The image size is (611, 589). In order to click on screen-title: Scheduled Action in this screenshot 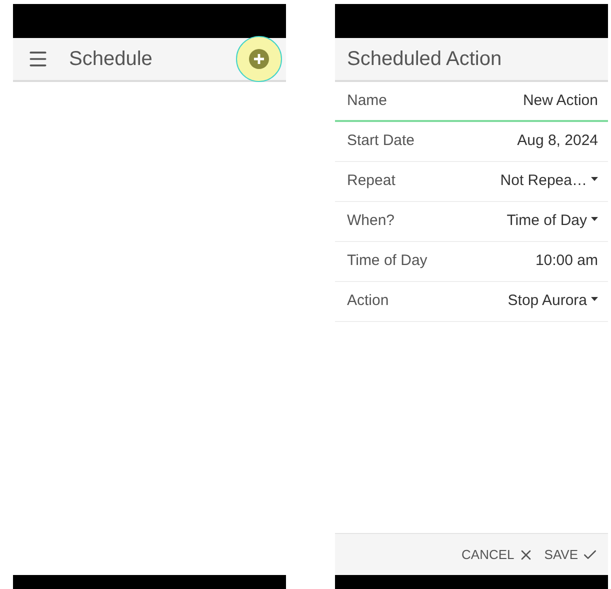, I will do `click(424, 59)`.